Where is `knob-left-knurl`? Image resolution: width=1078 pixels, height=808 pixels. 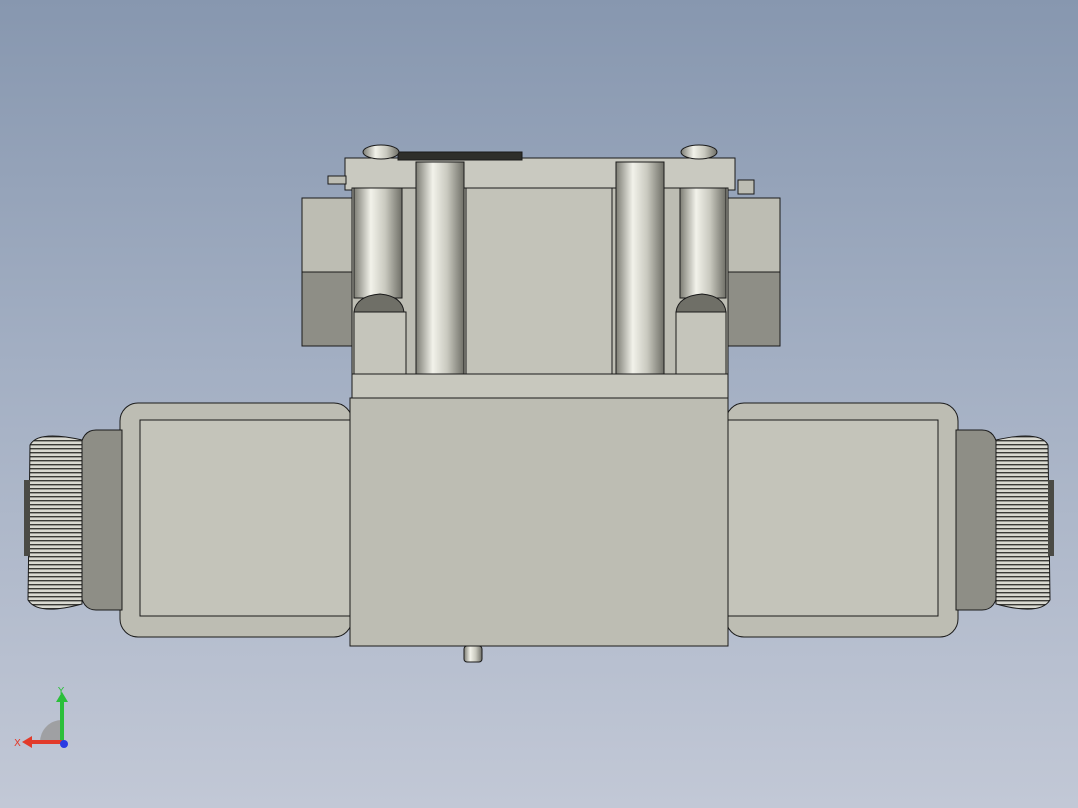 knob-left-knurl is located at coordinates (55, 522).